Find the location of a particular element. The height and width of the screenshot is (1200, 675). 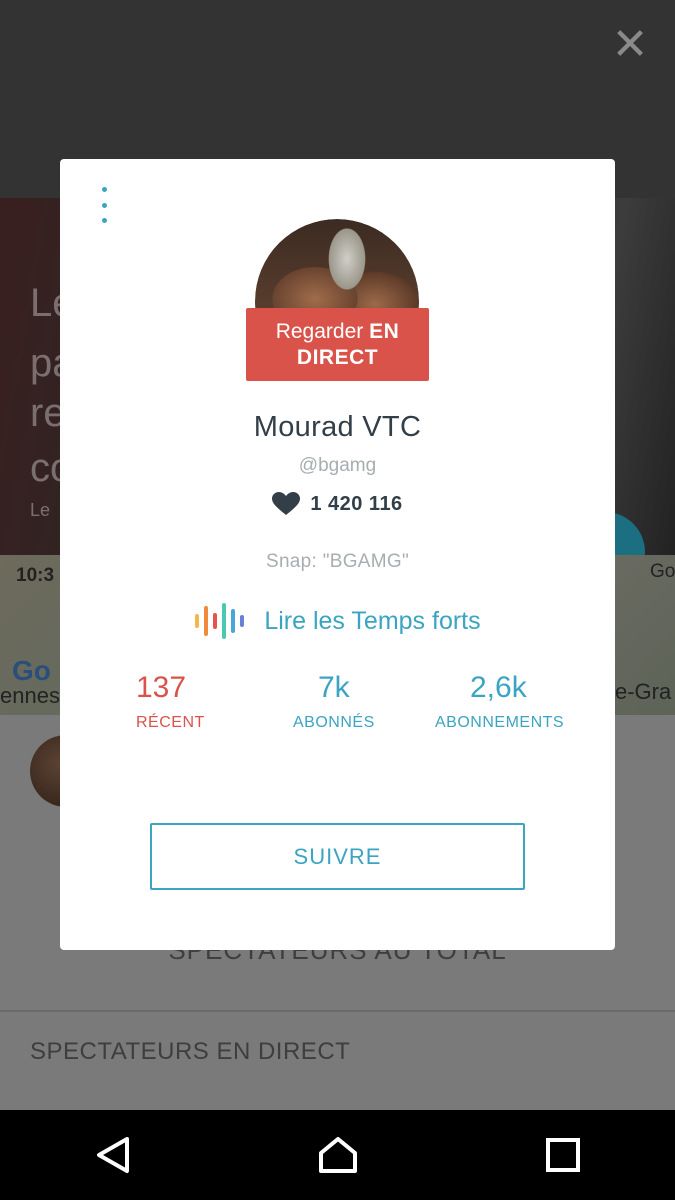

background-photo-caption: Le is located at coordinates (40, 510).